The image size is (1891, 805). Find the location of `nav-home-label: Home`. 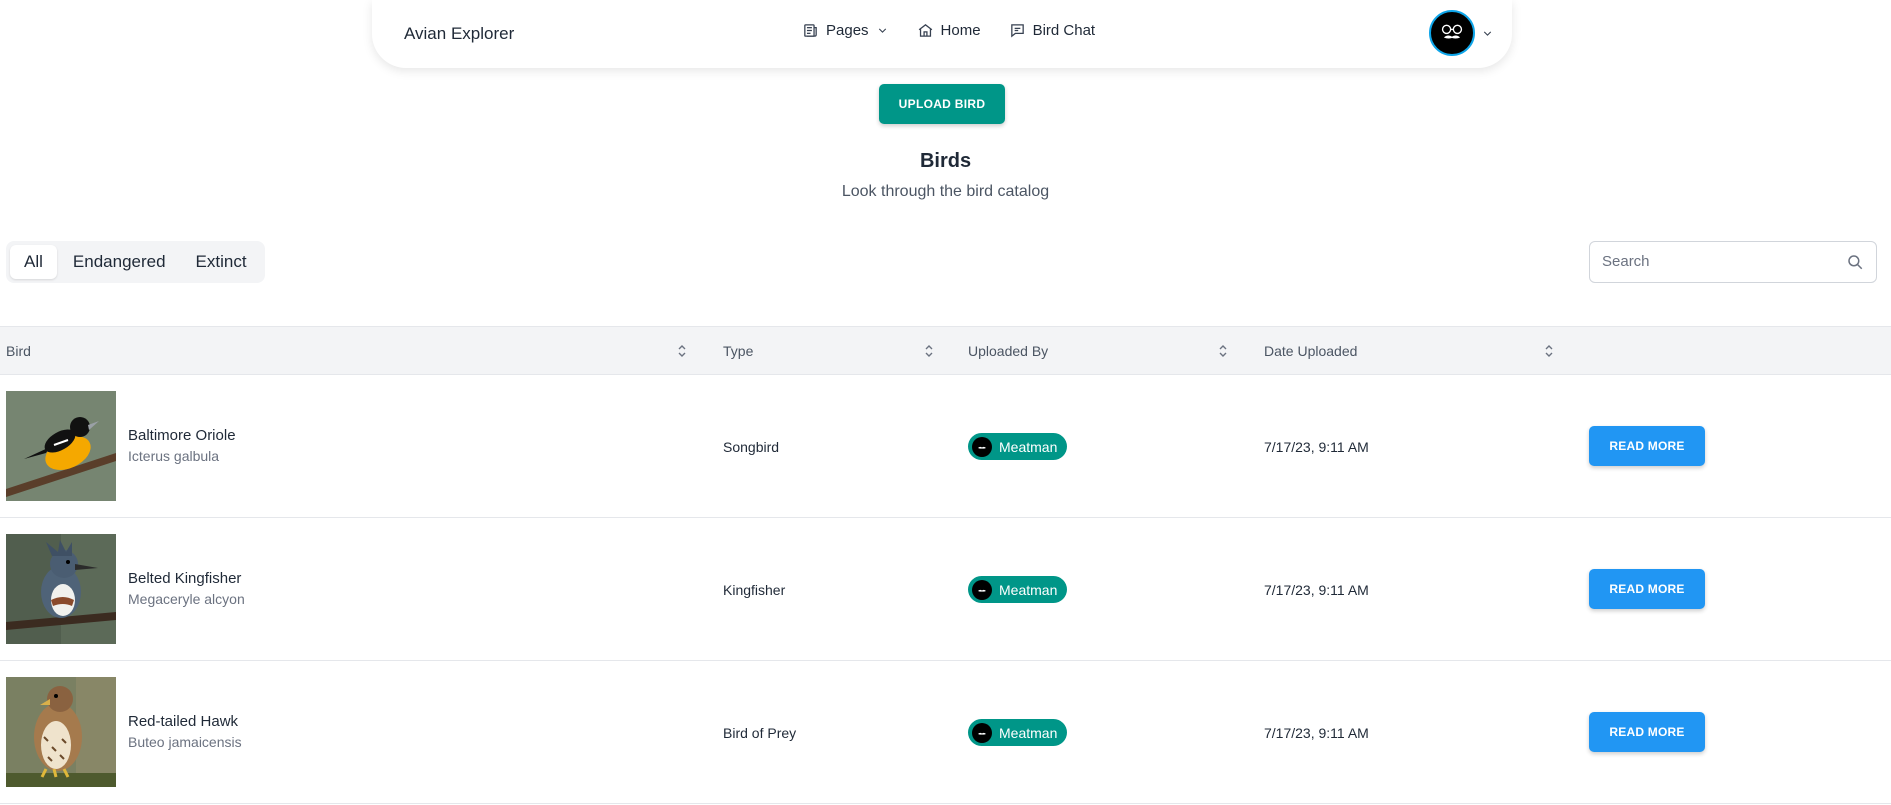

nav-home-label: Home is located at coordinates (960, 30).